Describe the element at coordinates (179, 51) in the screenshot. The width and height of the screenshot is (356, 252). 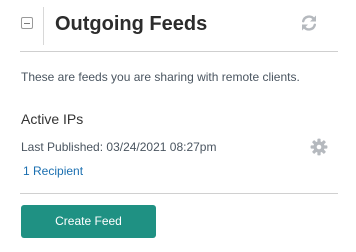
I see `header-divider` at that location.